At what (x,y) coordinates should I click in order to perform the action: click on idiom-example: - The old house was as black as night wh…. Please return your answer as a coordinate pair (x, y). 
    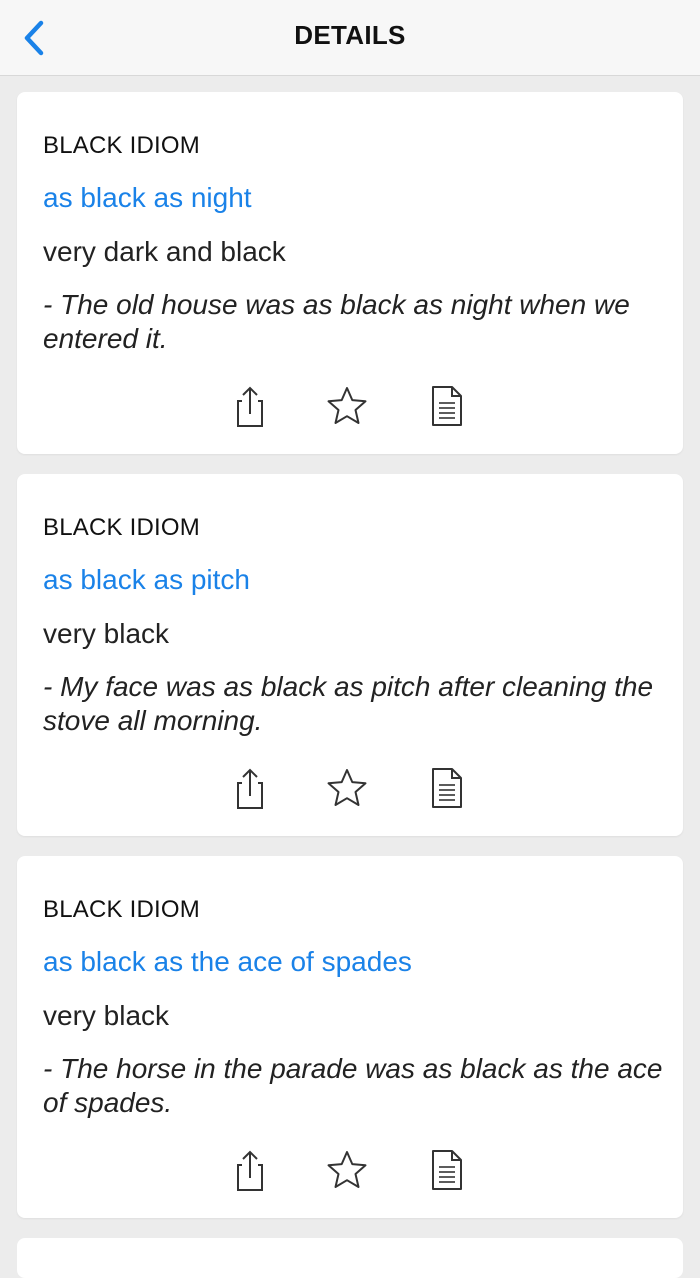
    Looking at the image, I should click on (336, 321).